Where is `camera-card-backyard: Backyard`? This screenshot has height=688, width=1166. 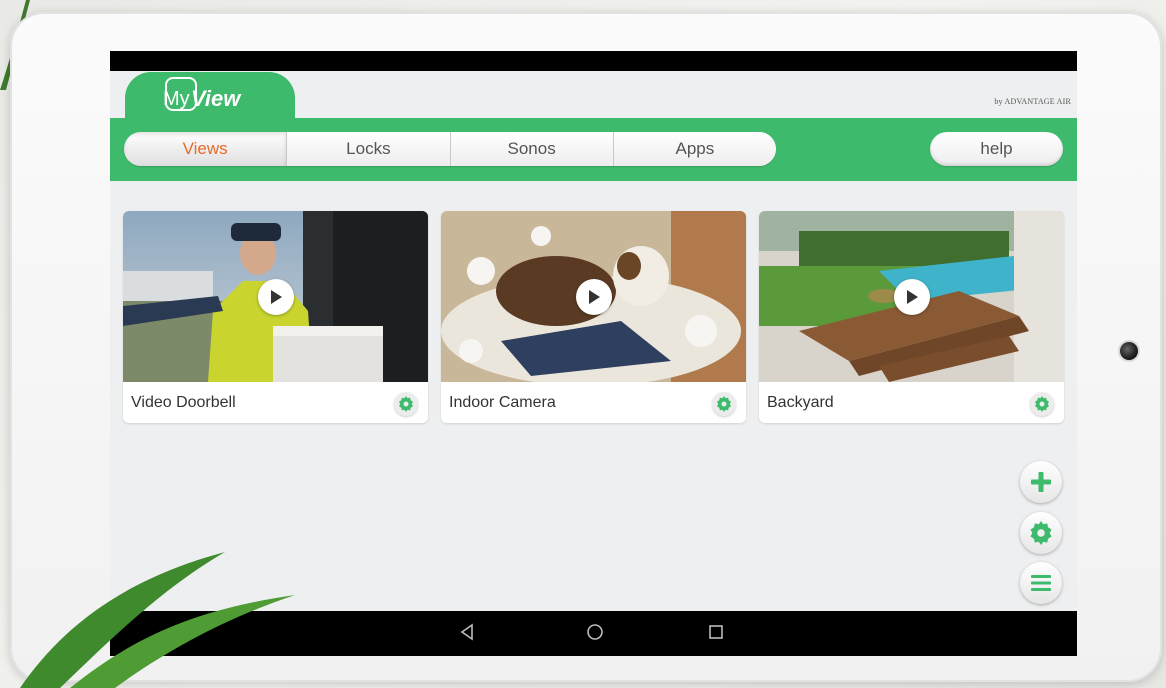 camera-card-backyard: Backyard is located at coordinates (911, 317).